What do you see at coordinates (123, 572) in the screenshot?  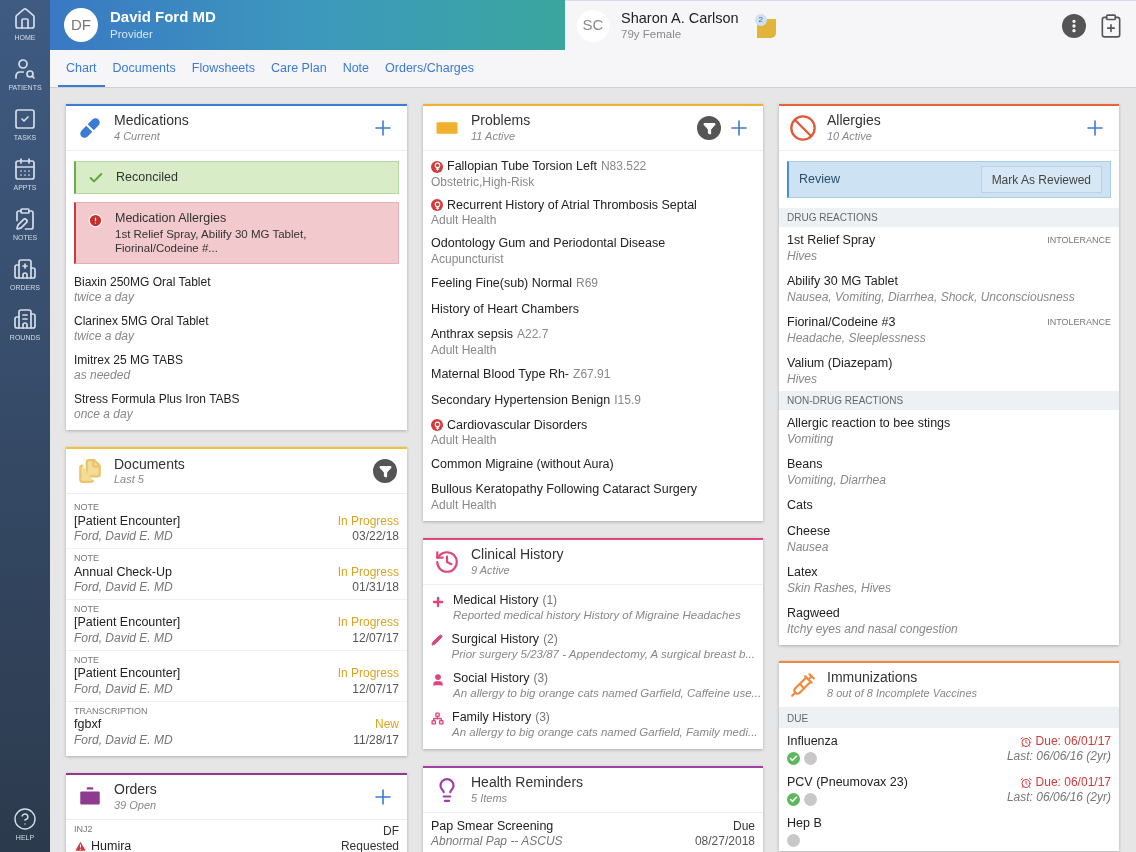 I see `document-title: Annual Check-Up` at bounding box center [123, 572].